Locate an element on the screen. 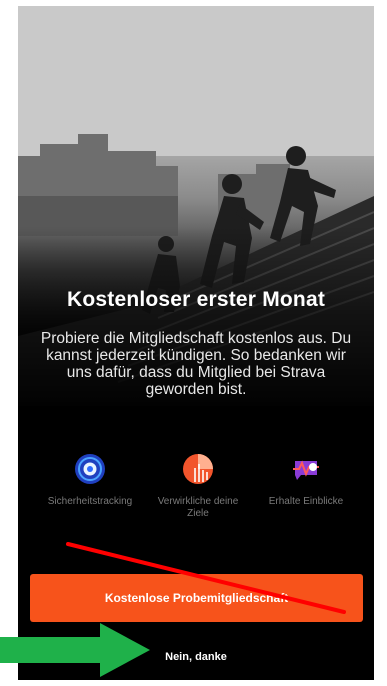  safety-tracking-icon is located at coordinates (90, 469).